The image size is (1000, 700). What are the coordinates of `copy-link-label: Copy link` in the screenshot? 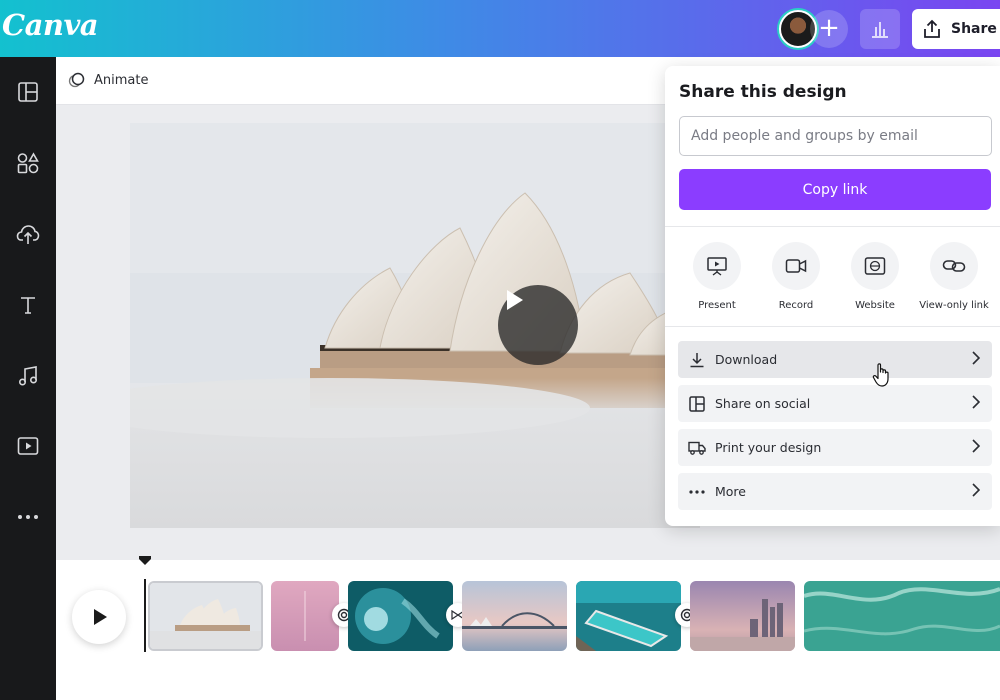 It's located at (835, 189).